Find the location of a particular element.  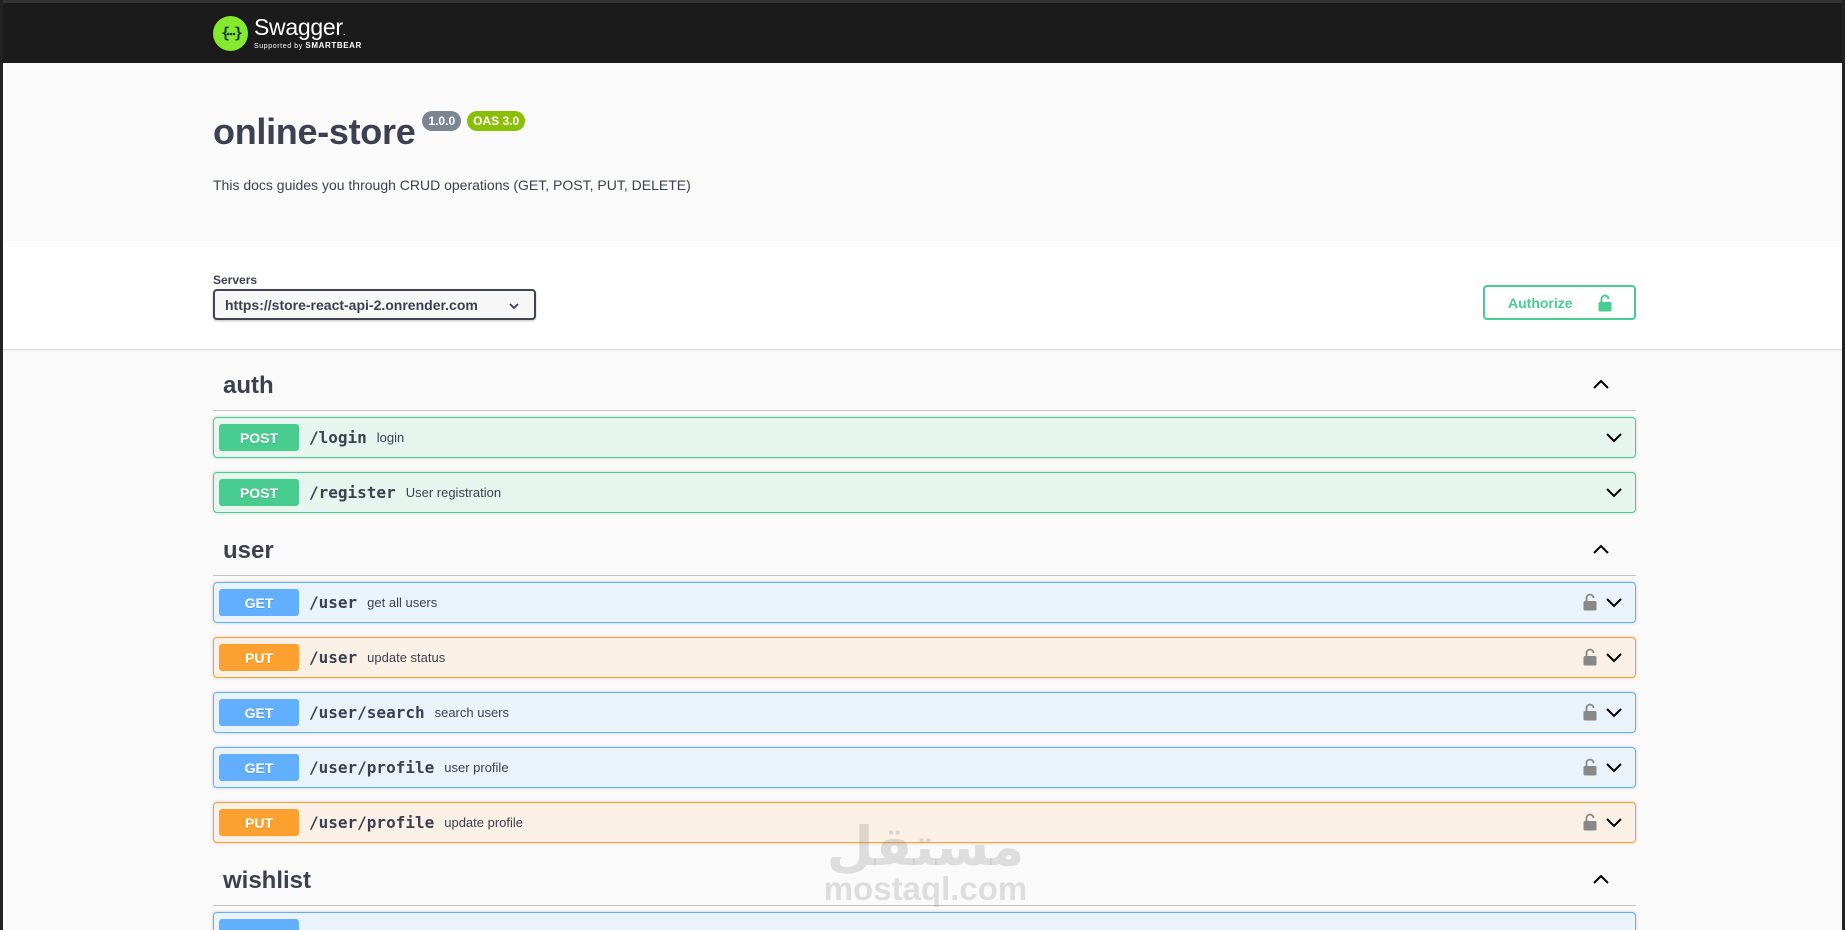

tag-header-user: user is located at coordinates (924, 551).